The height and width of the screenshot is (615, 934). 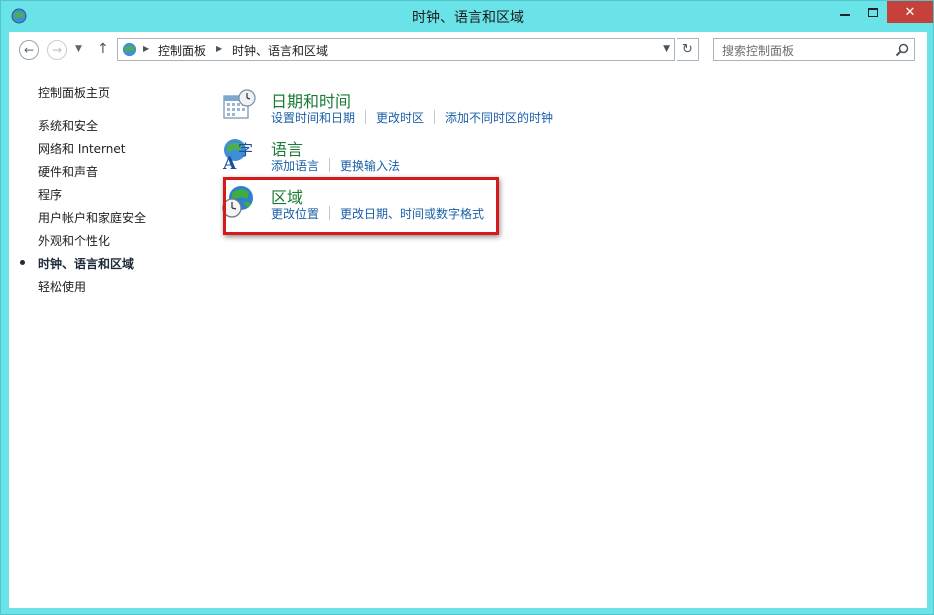 I want to click on title-bar: 时钟、语言和区域 ✕, so click(x=467, y=16).